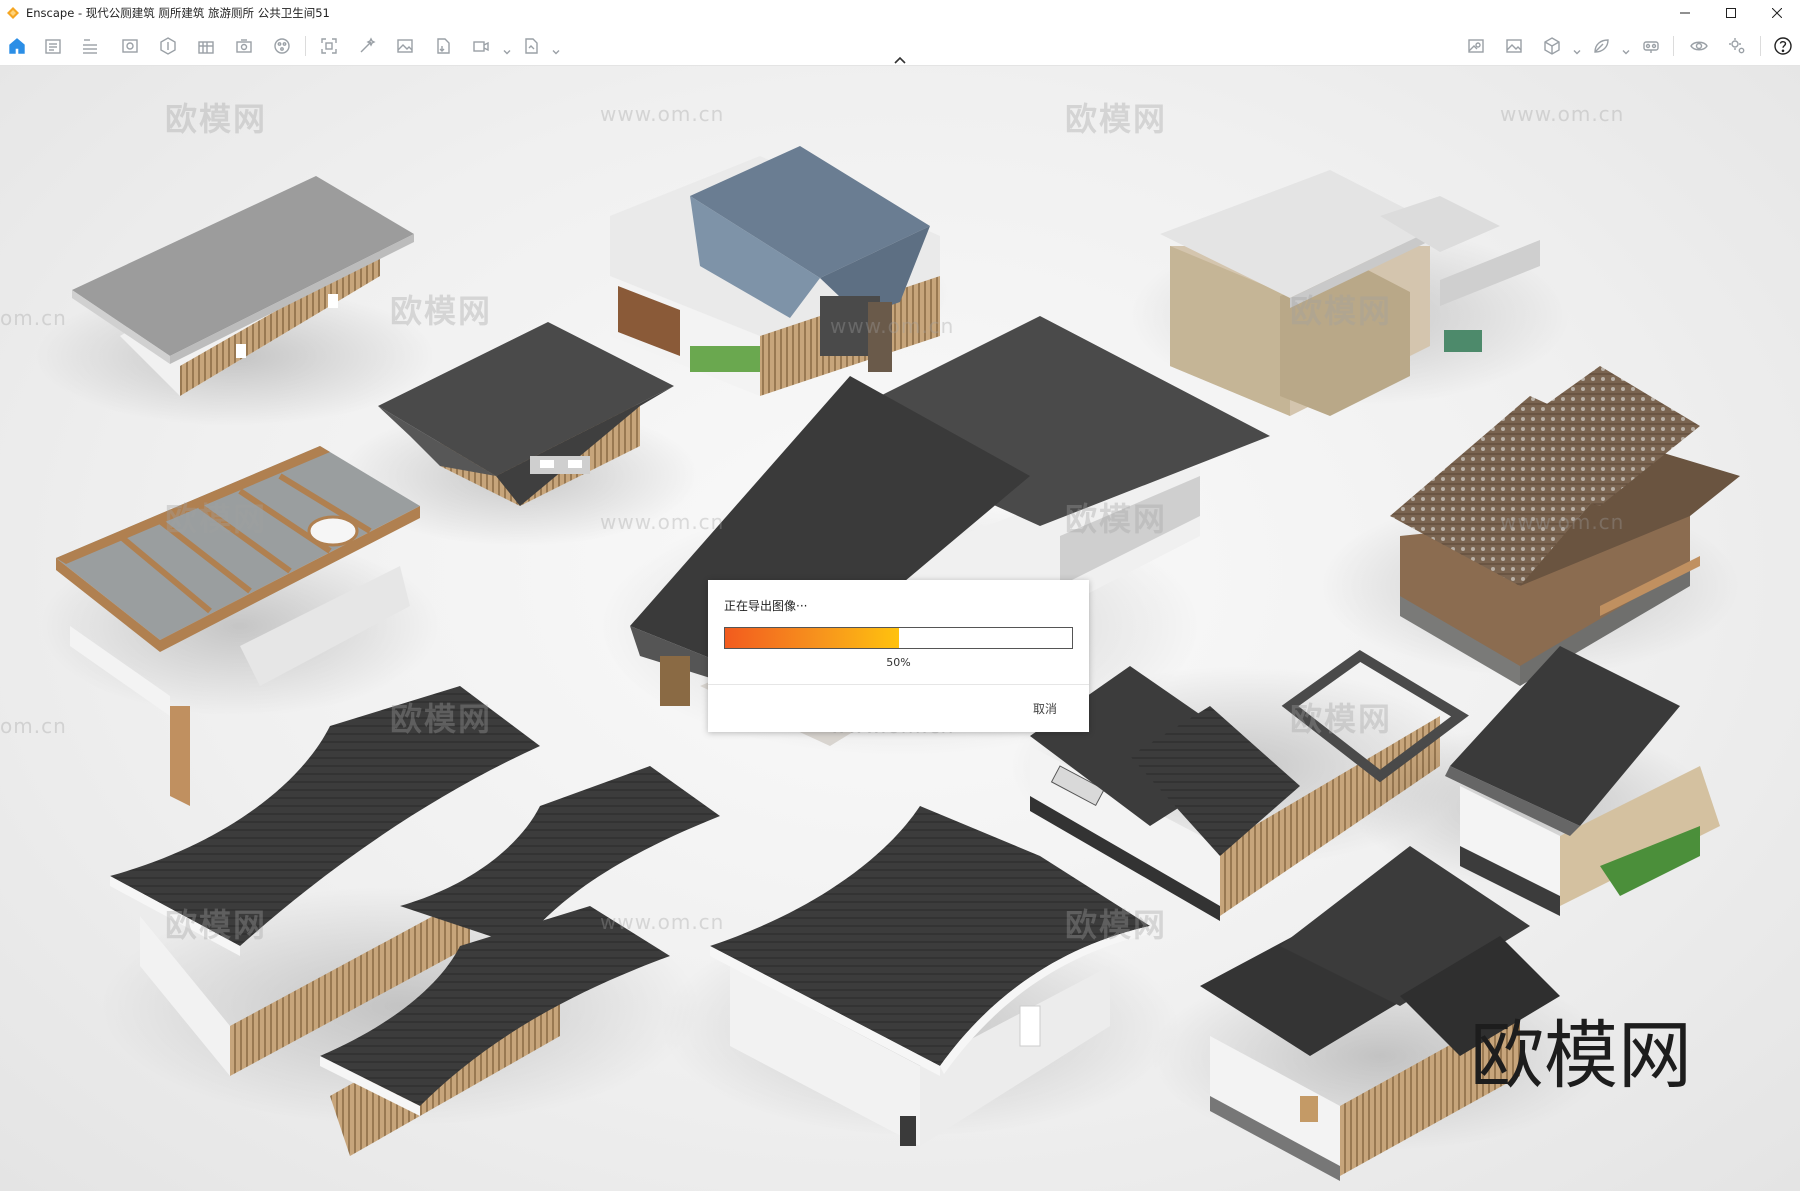 The width and height of the screenshot is (1800, 1191). I want to click on library-icon, so click(282, 46).